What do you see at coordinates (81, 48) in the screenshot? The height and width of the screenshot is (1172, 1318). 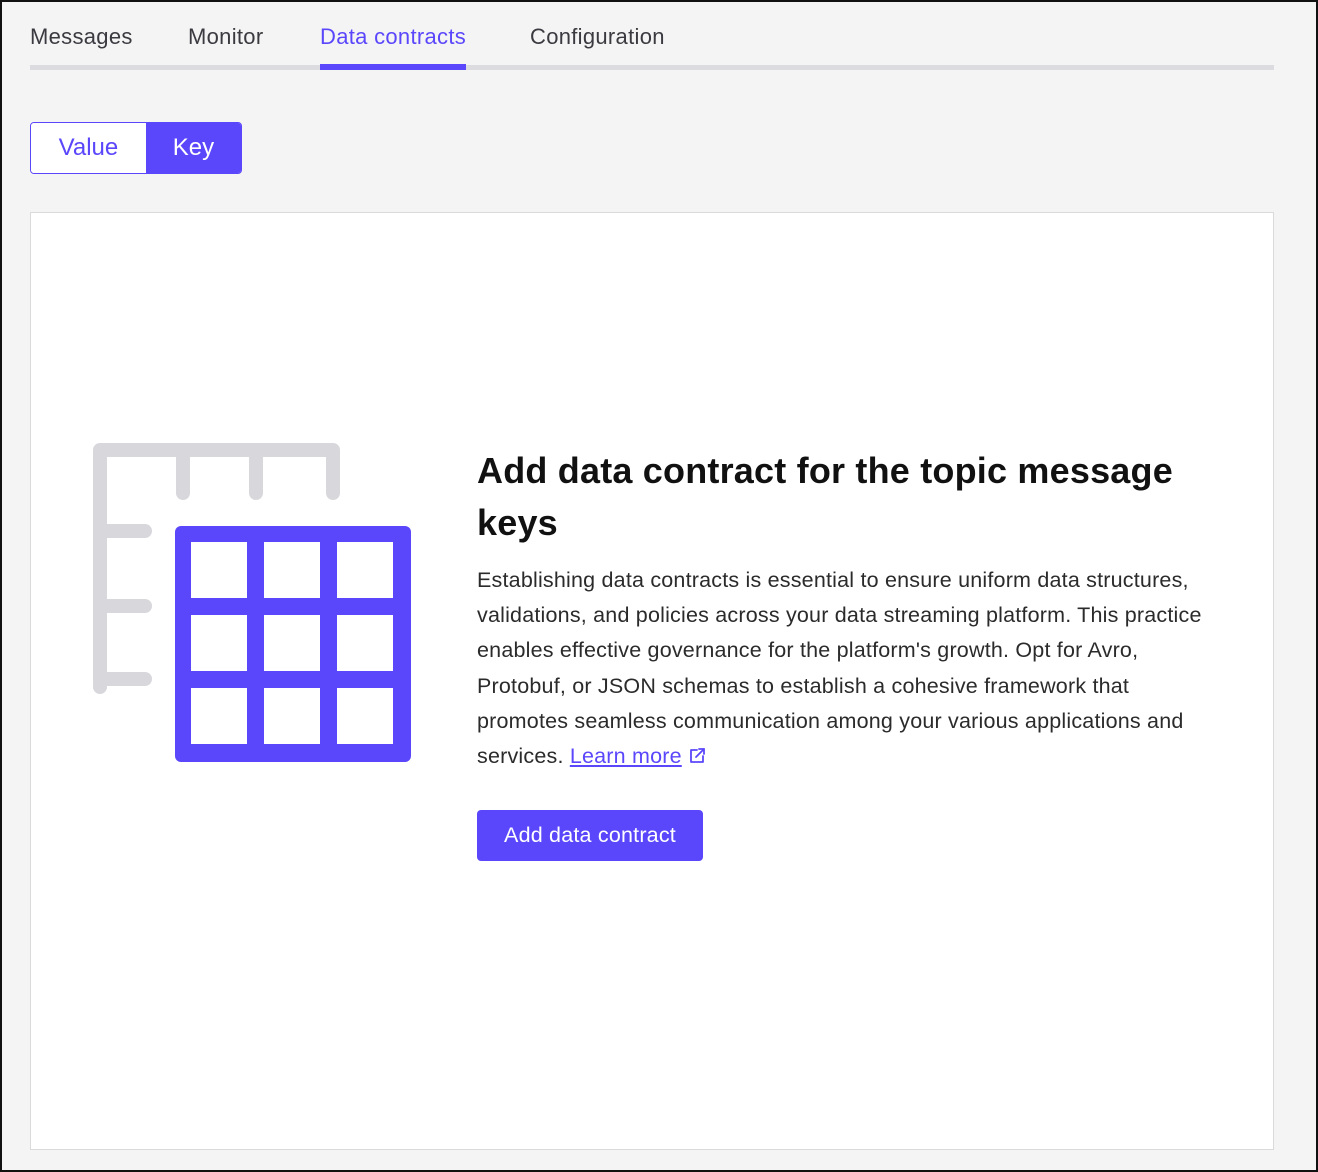 I see `tab-messages: Messages` at bounding box center [81, 48].